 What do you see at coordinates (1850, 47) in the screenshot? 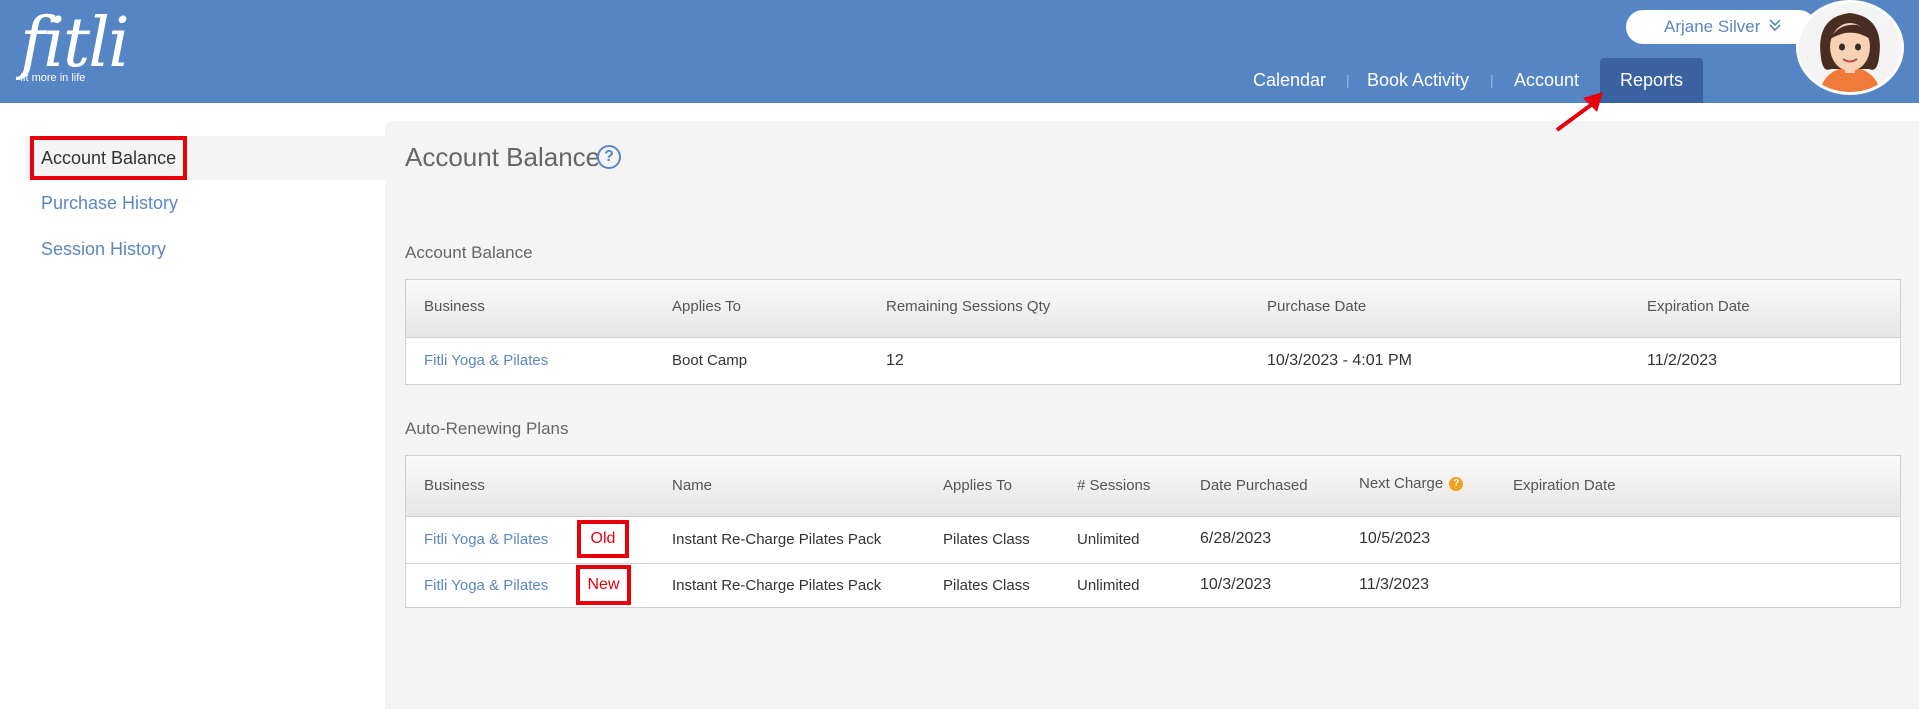
I see `user-avatar` at bounding box center [1850, 47].